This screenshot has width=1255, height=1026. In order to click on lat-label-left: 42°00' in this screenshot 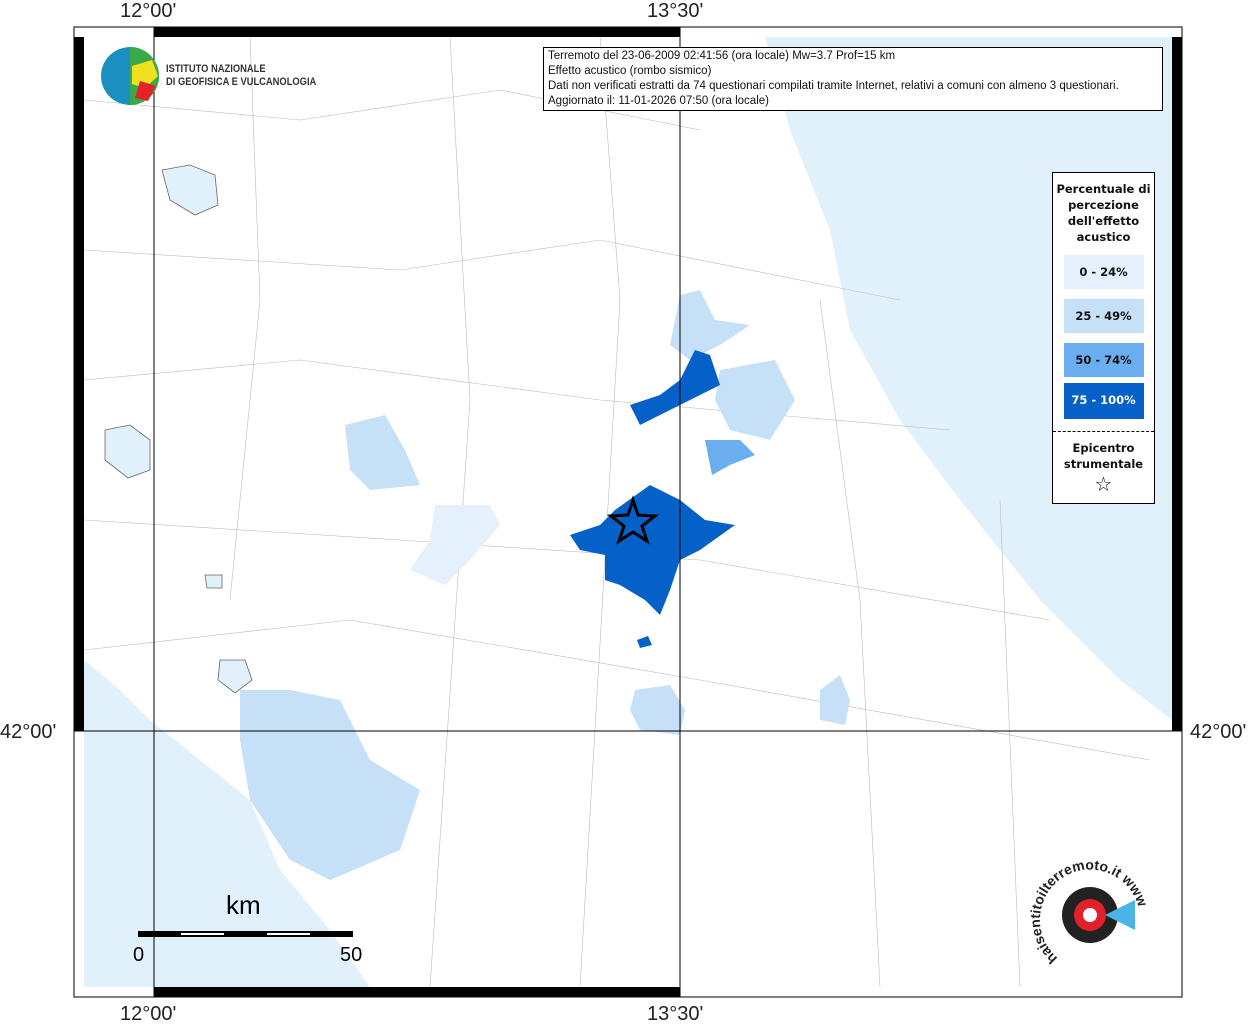, I will do `click(28, 732)`.